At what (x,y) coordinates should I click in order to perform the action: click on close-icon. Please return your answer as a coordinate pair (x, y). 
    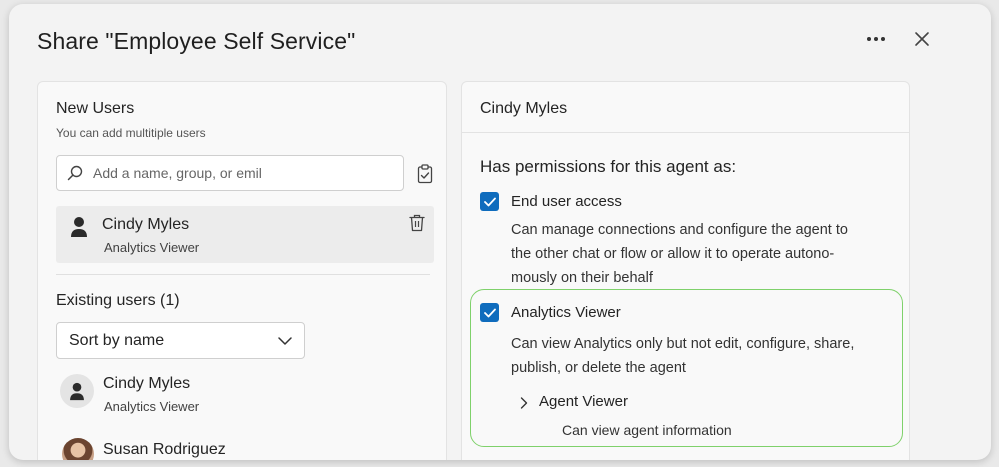
    Looking at the image, I should click on (922, 39).